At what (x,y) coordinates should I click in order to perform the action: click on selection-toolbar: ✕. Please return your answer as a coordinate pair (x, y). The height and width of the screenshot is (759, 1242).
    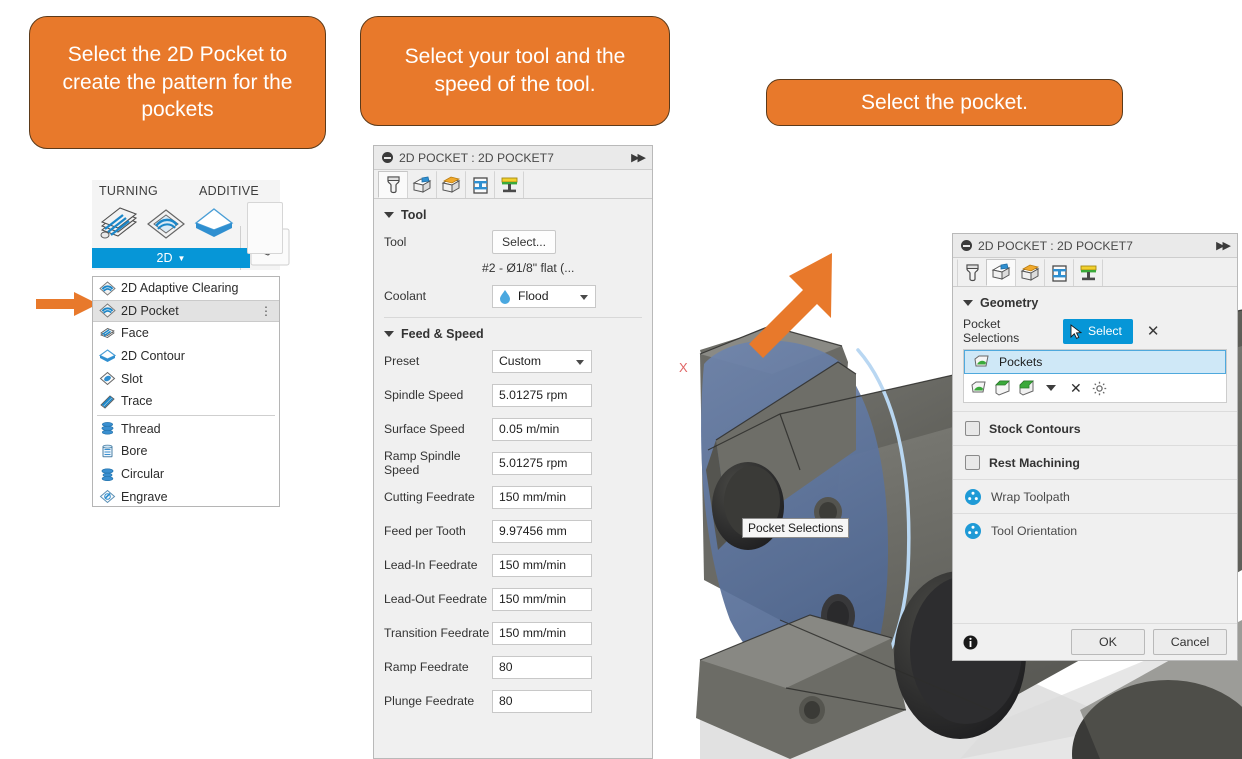
    Looking at the image, I should click on (1095, 388).